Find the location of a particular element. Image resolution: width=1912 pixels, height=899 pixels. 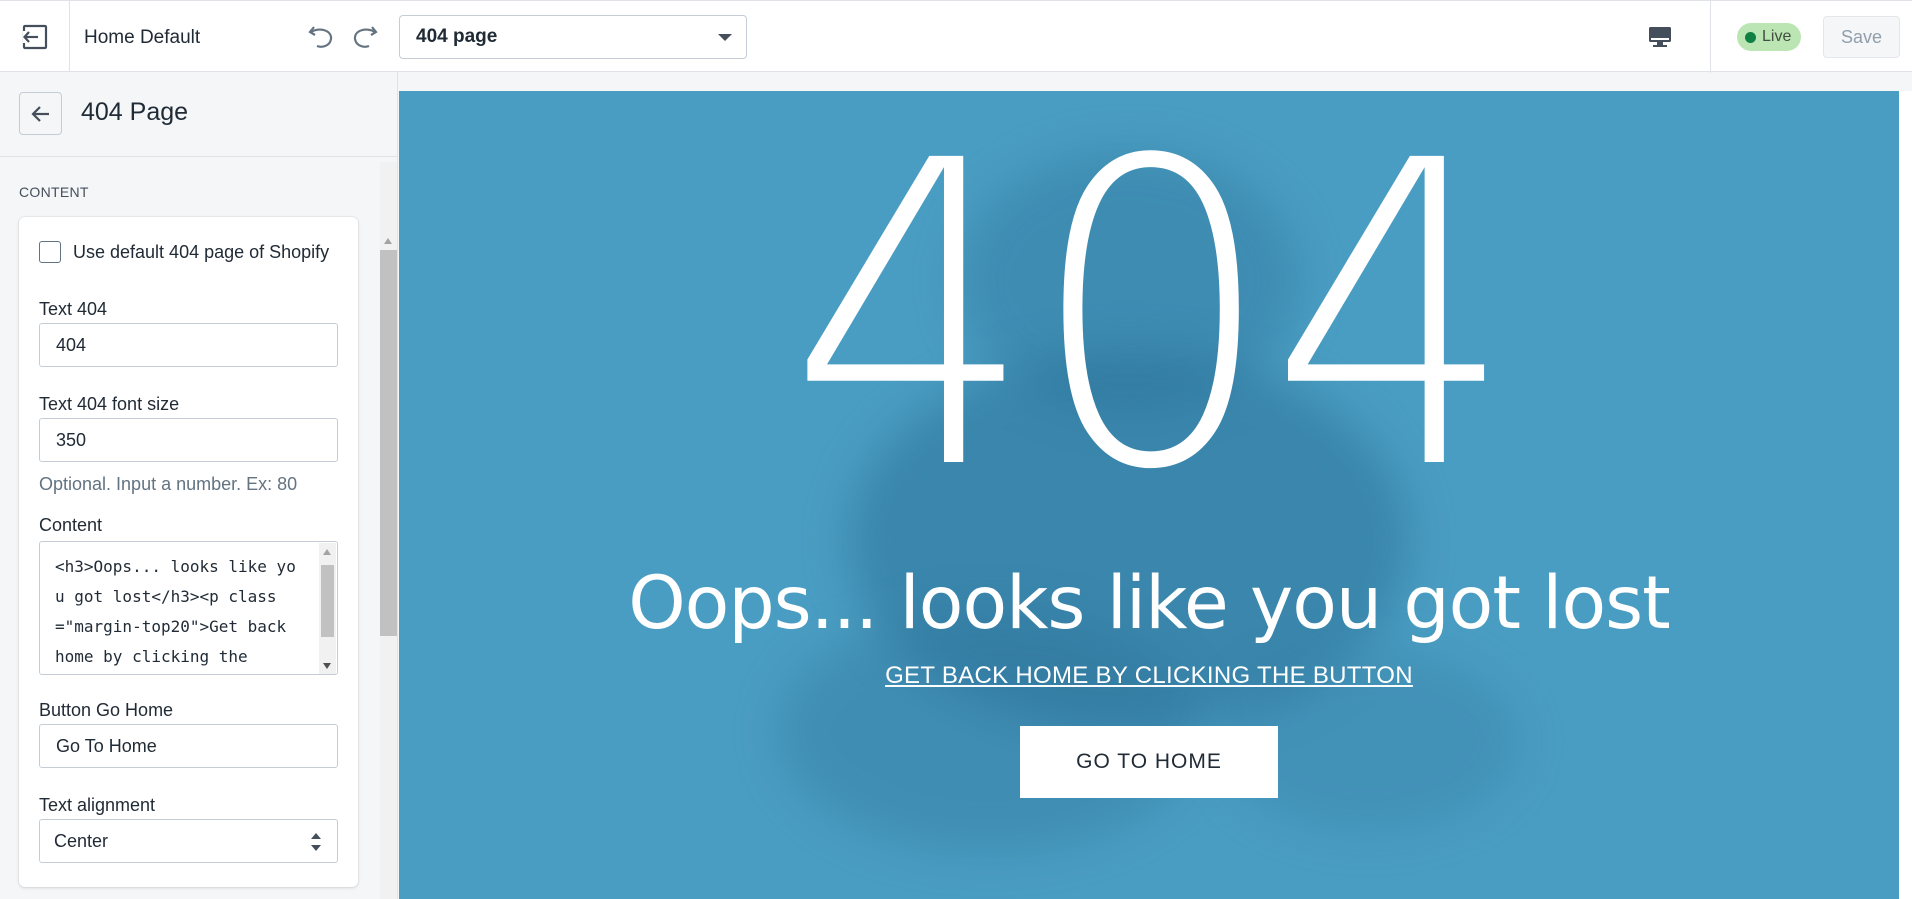

sidebar-scroll-thumb is located at coordinates (388, 443).